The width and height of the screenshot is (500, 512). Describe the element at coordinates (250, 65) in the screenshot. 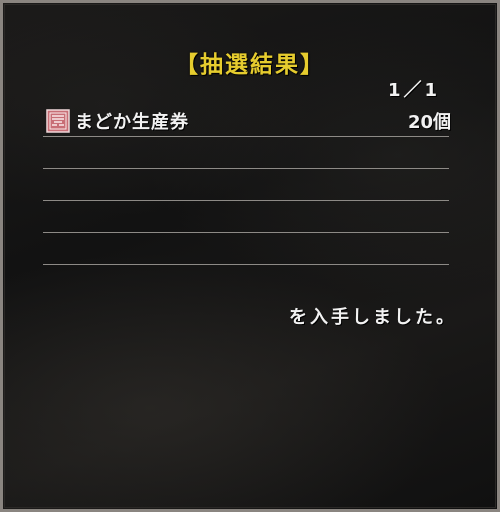

I see `dialog-title: 【抽選結果】` at that location.